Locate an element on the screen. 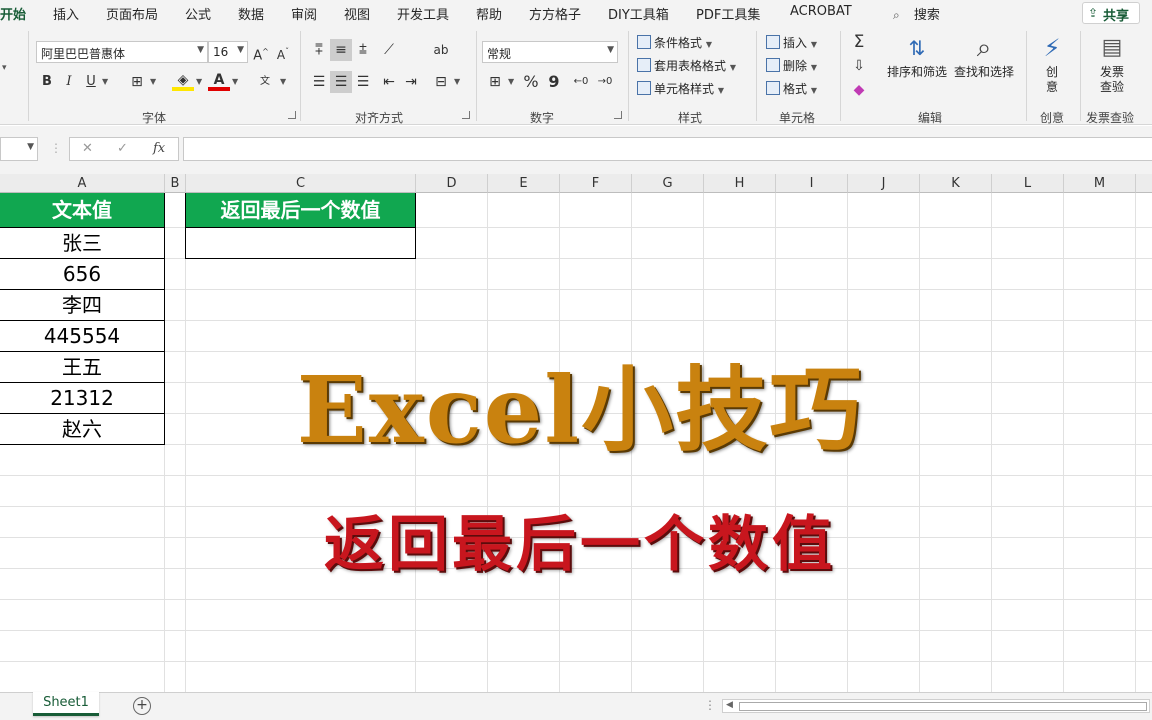 The height and width of the screenshot is (720, 1152). decrease-indent-icon: ⇤ is located at coordinates (389, 82).